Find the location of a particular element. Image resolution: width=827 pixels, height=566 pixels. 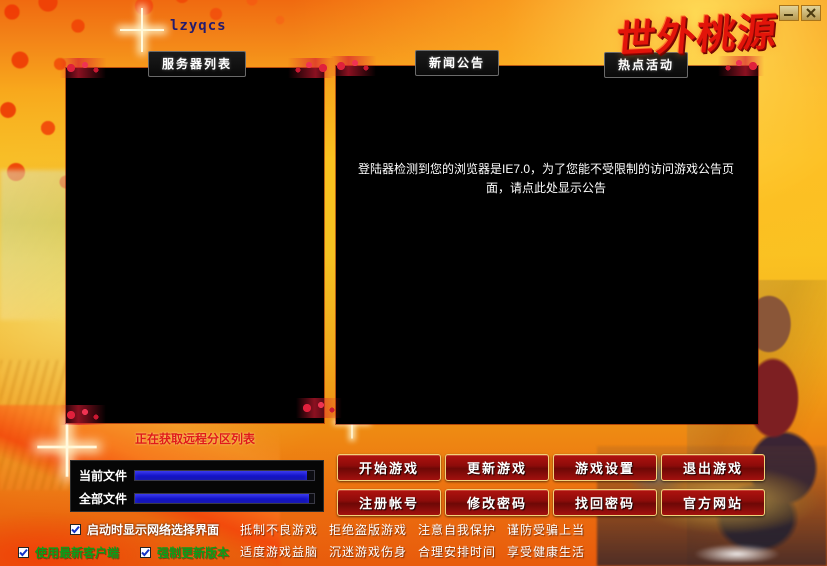

option-show-network-select-on-start: 启动时显示网络选择界面 is located at coordinates (144, 529).